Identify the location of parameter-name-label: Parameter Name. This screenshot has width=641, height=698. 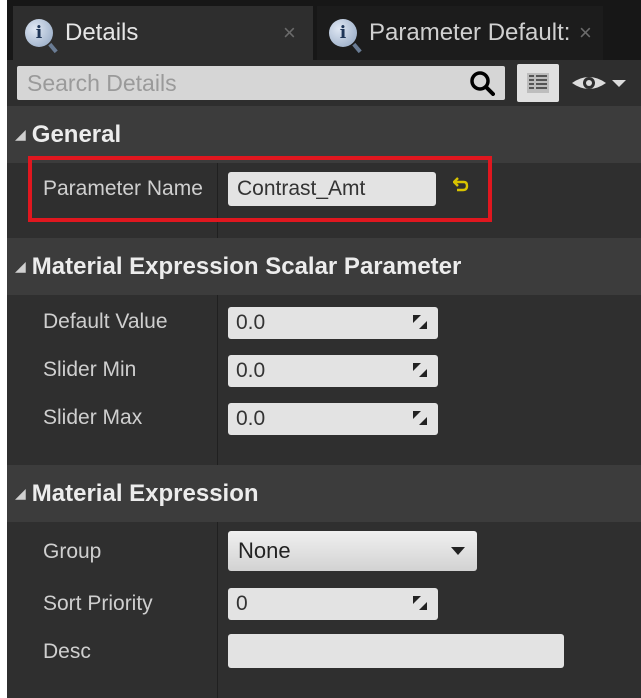
(123, 188).